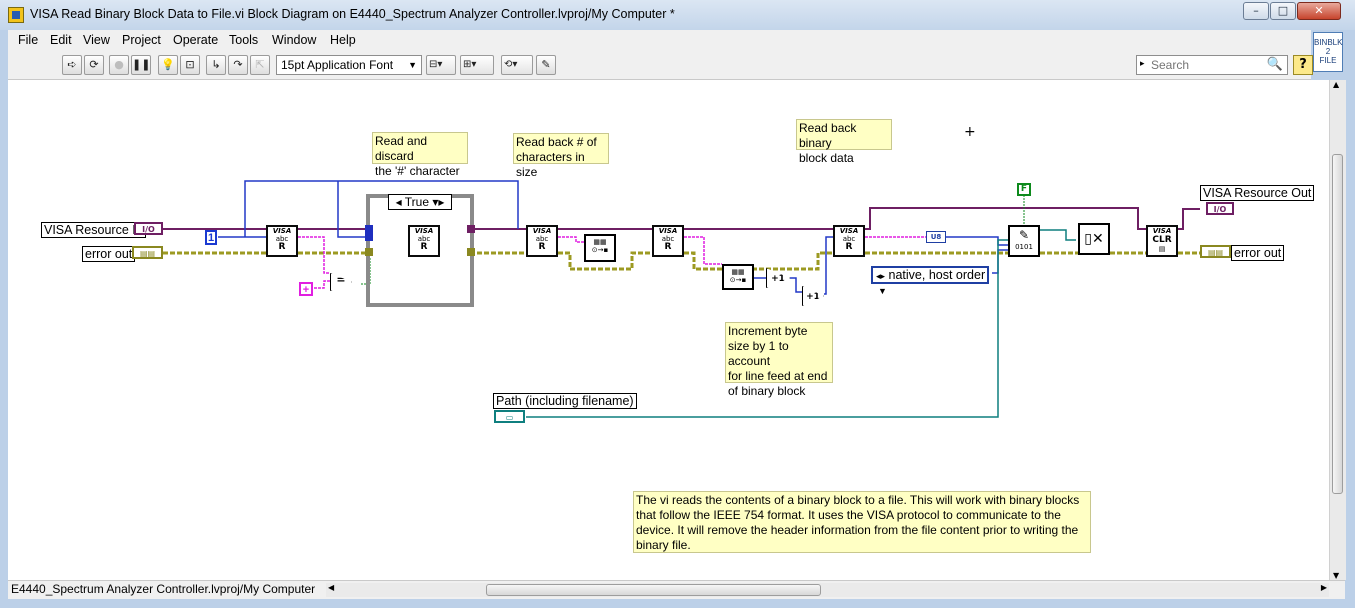 This screenshot has height=608, width=1355. I want to click on case-selector-value: True, so click(416, 202).